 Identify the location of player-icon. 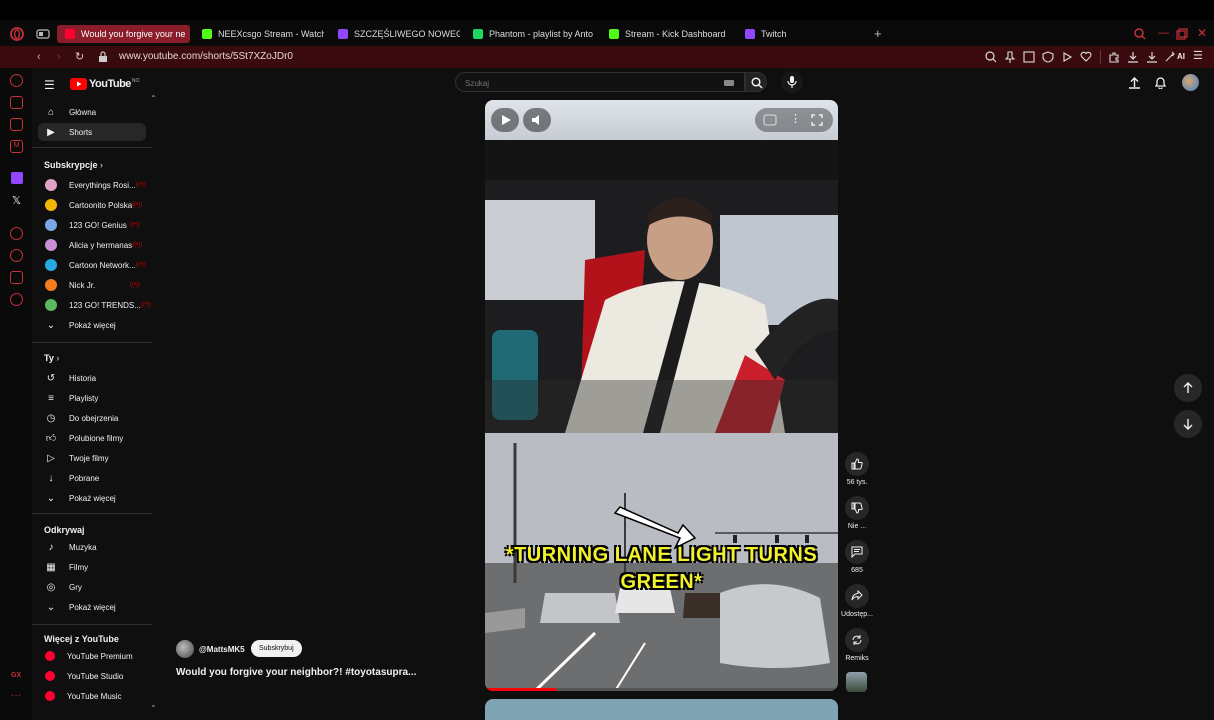
(1067, 57).